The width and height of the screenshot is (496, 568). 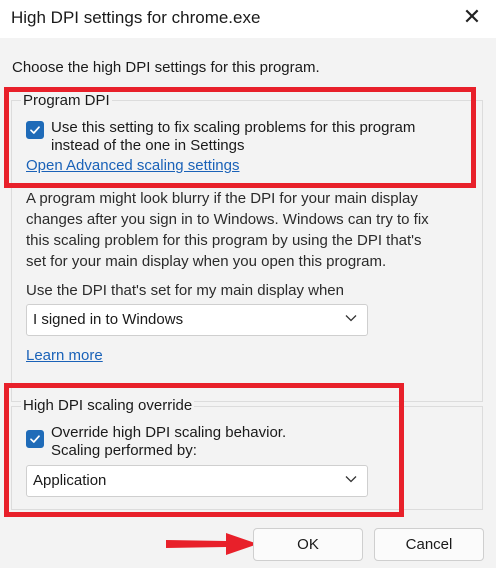 I want to click on dpi-when-value: I signed in to Windows, so click(x=108, y=319).